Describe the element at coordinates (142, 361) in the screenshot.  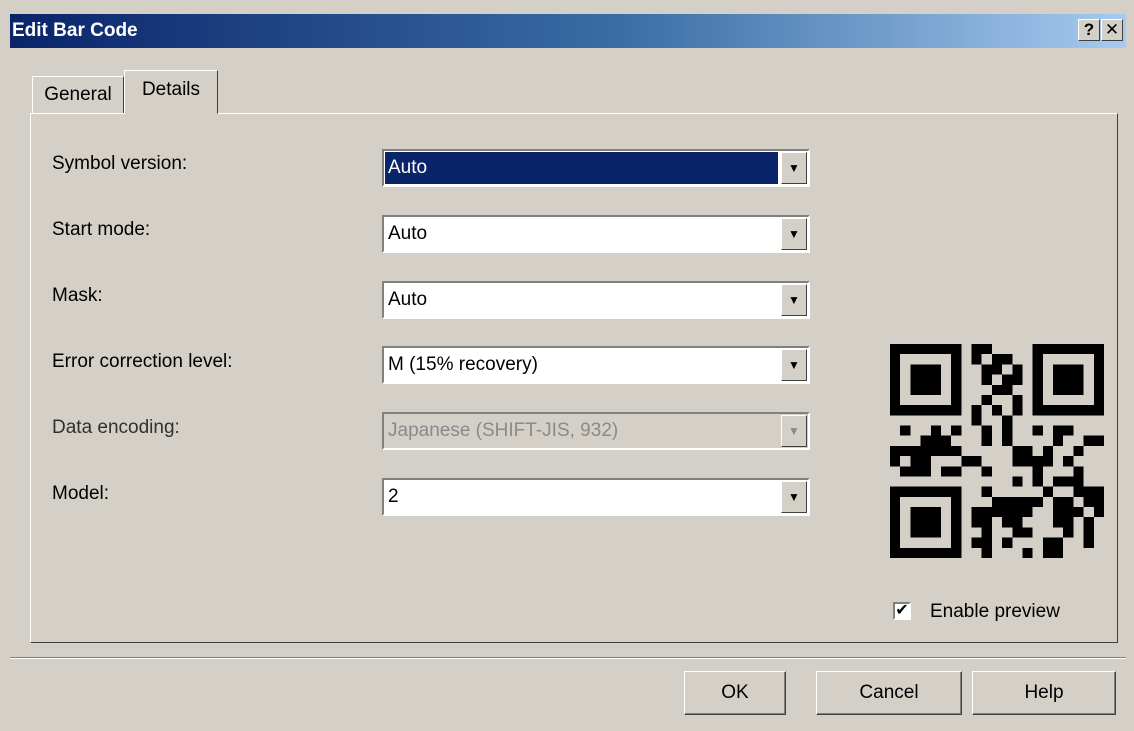
I see `error-correction-label: Error correction level:` at that location.